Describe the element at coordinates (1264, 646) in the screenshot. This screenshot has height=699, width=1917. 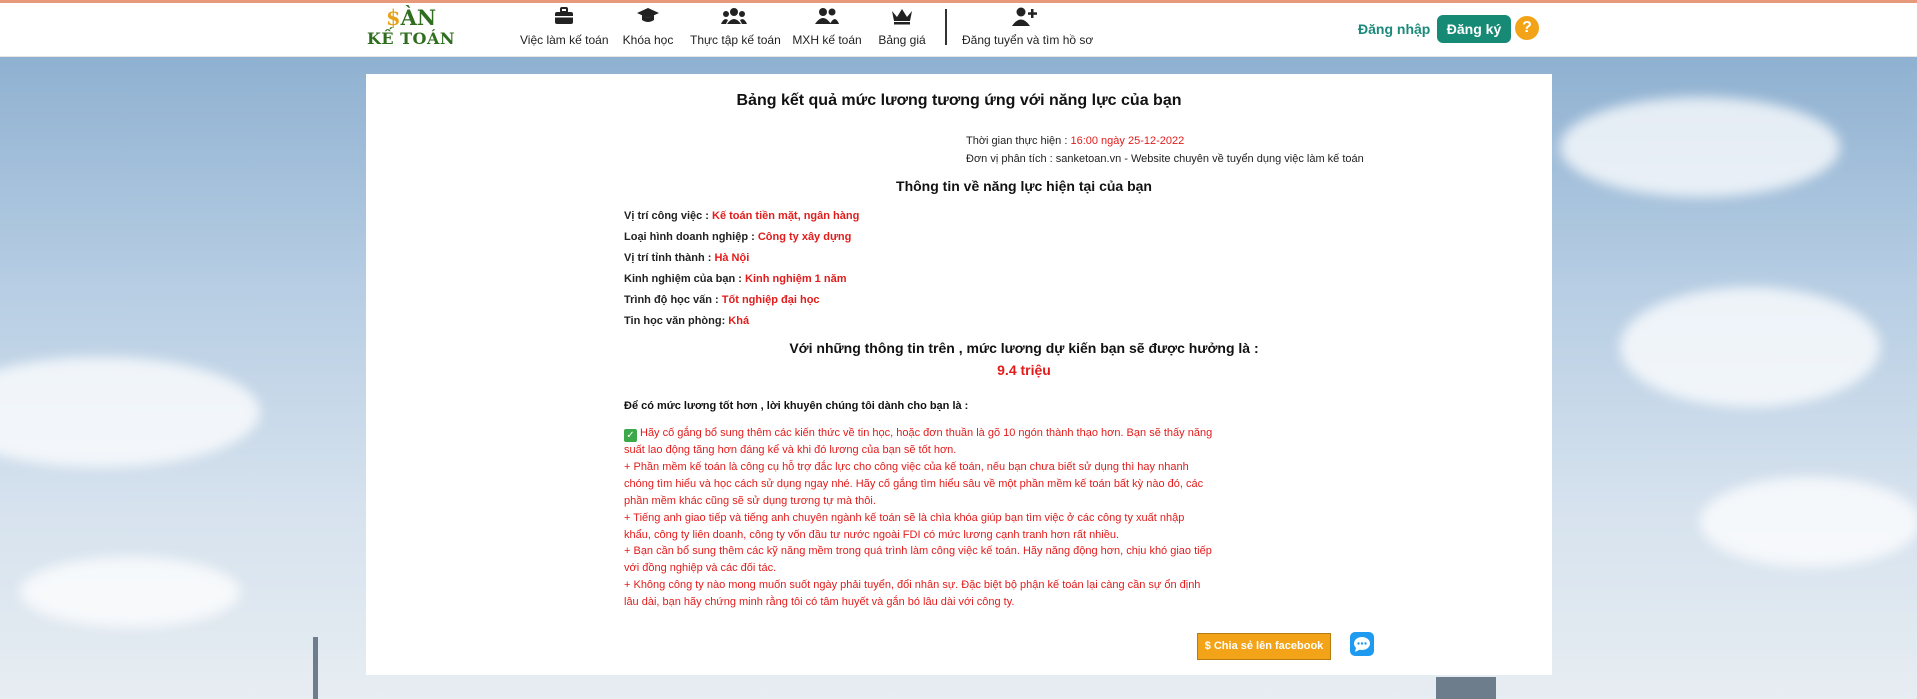
I see `share-facebook-button: $ Chia sẻ lên facebook` at that location.